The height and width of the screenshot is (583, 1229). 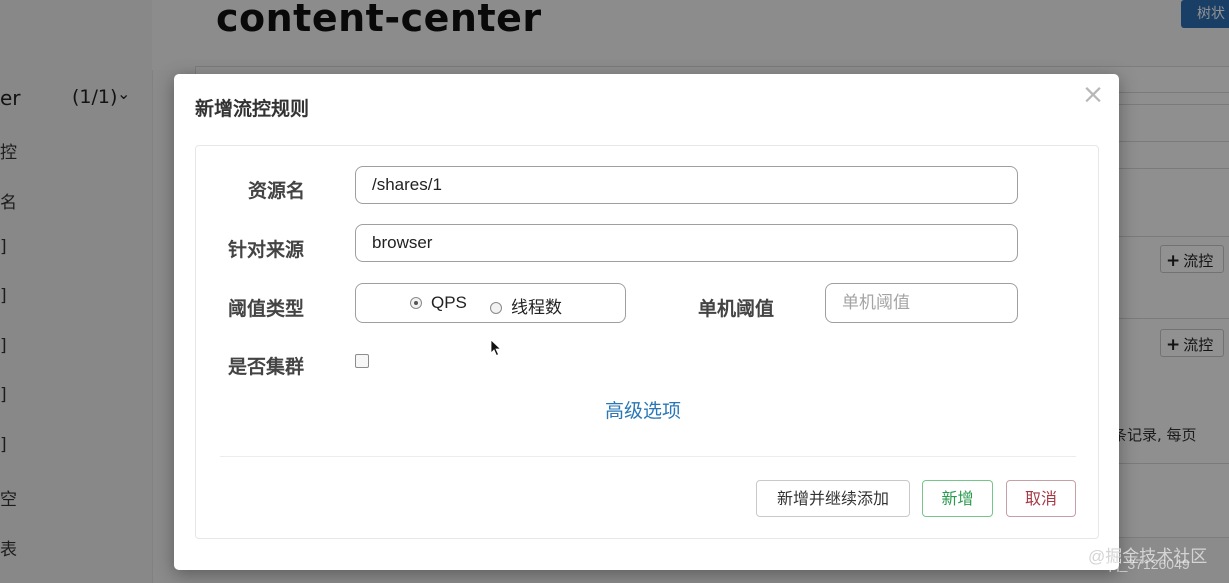 I want to click on radio-option-label: QPS, so click(x=449, y=302).